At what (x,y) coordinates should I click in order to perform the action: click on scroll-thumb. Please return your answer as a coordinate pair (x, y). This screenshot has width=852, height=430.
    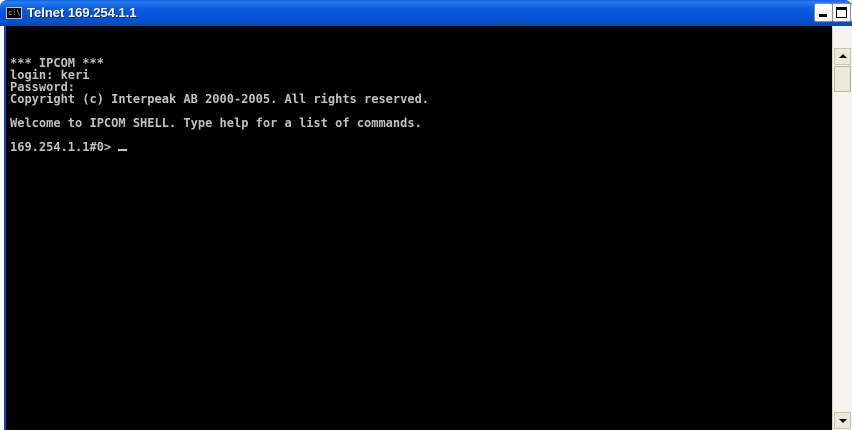
    Looking at the image, I should click on (842, 79).